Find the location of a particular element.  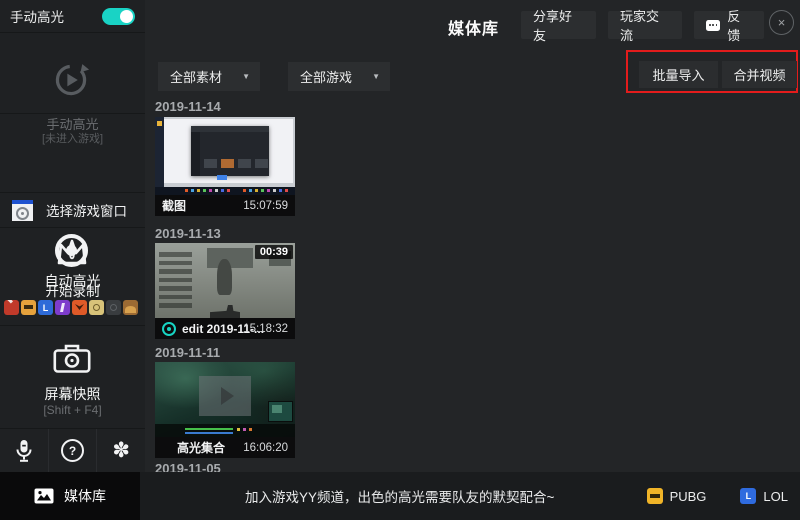

media-item-time: 16:06:20 is located at coordinates (265, 447).